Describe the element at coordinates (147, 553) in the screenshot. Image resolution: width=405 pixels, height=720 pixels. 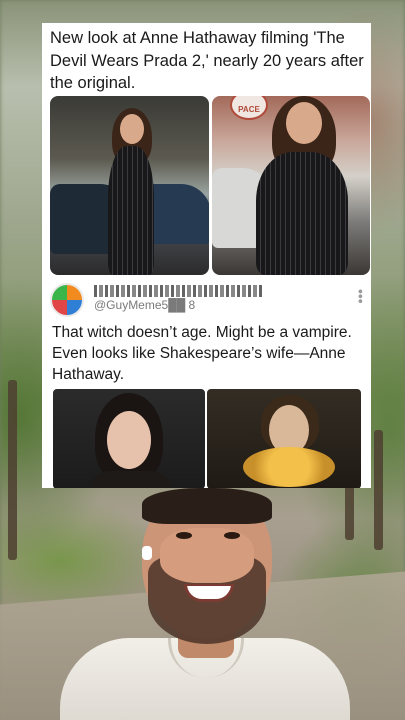
I see `earbud` at that location.